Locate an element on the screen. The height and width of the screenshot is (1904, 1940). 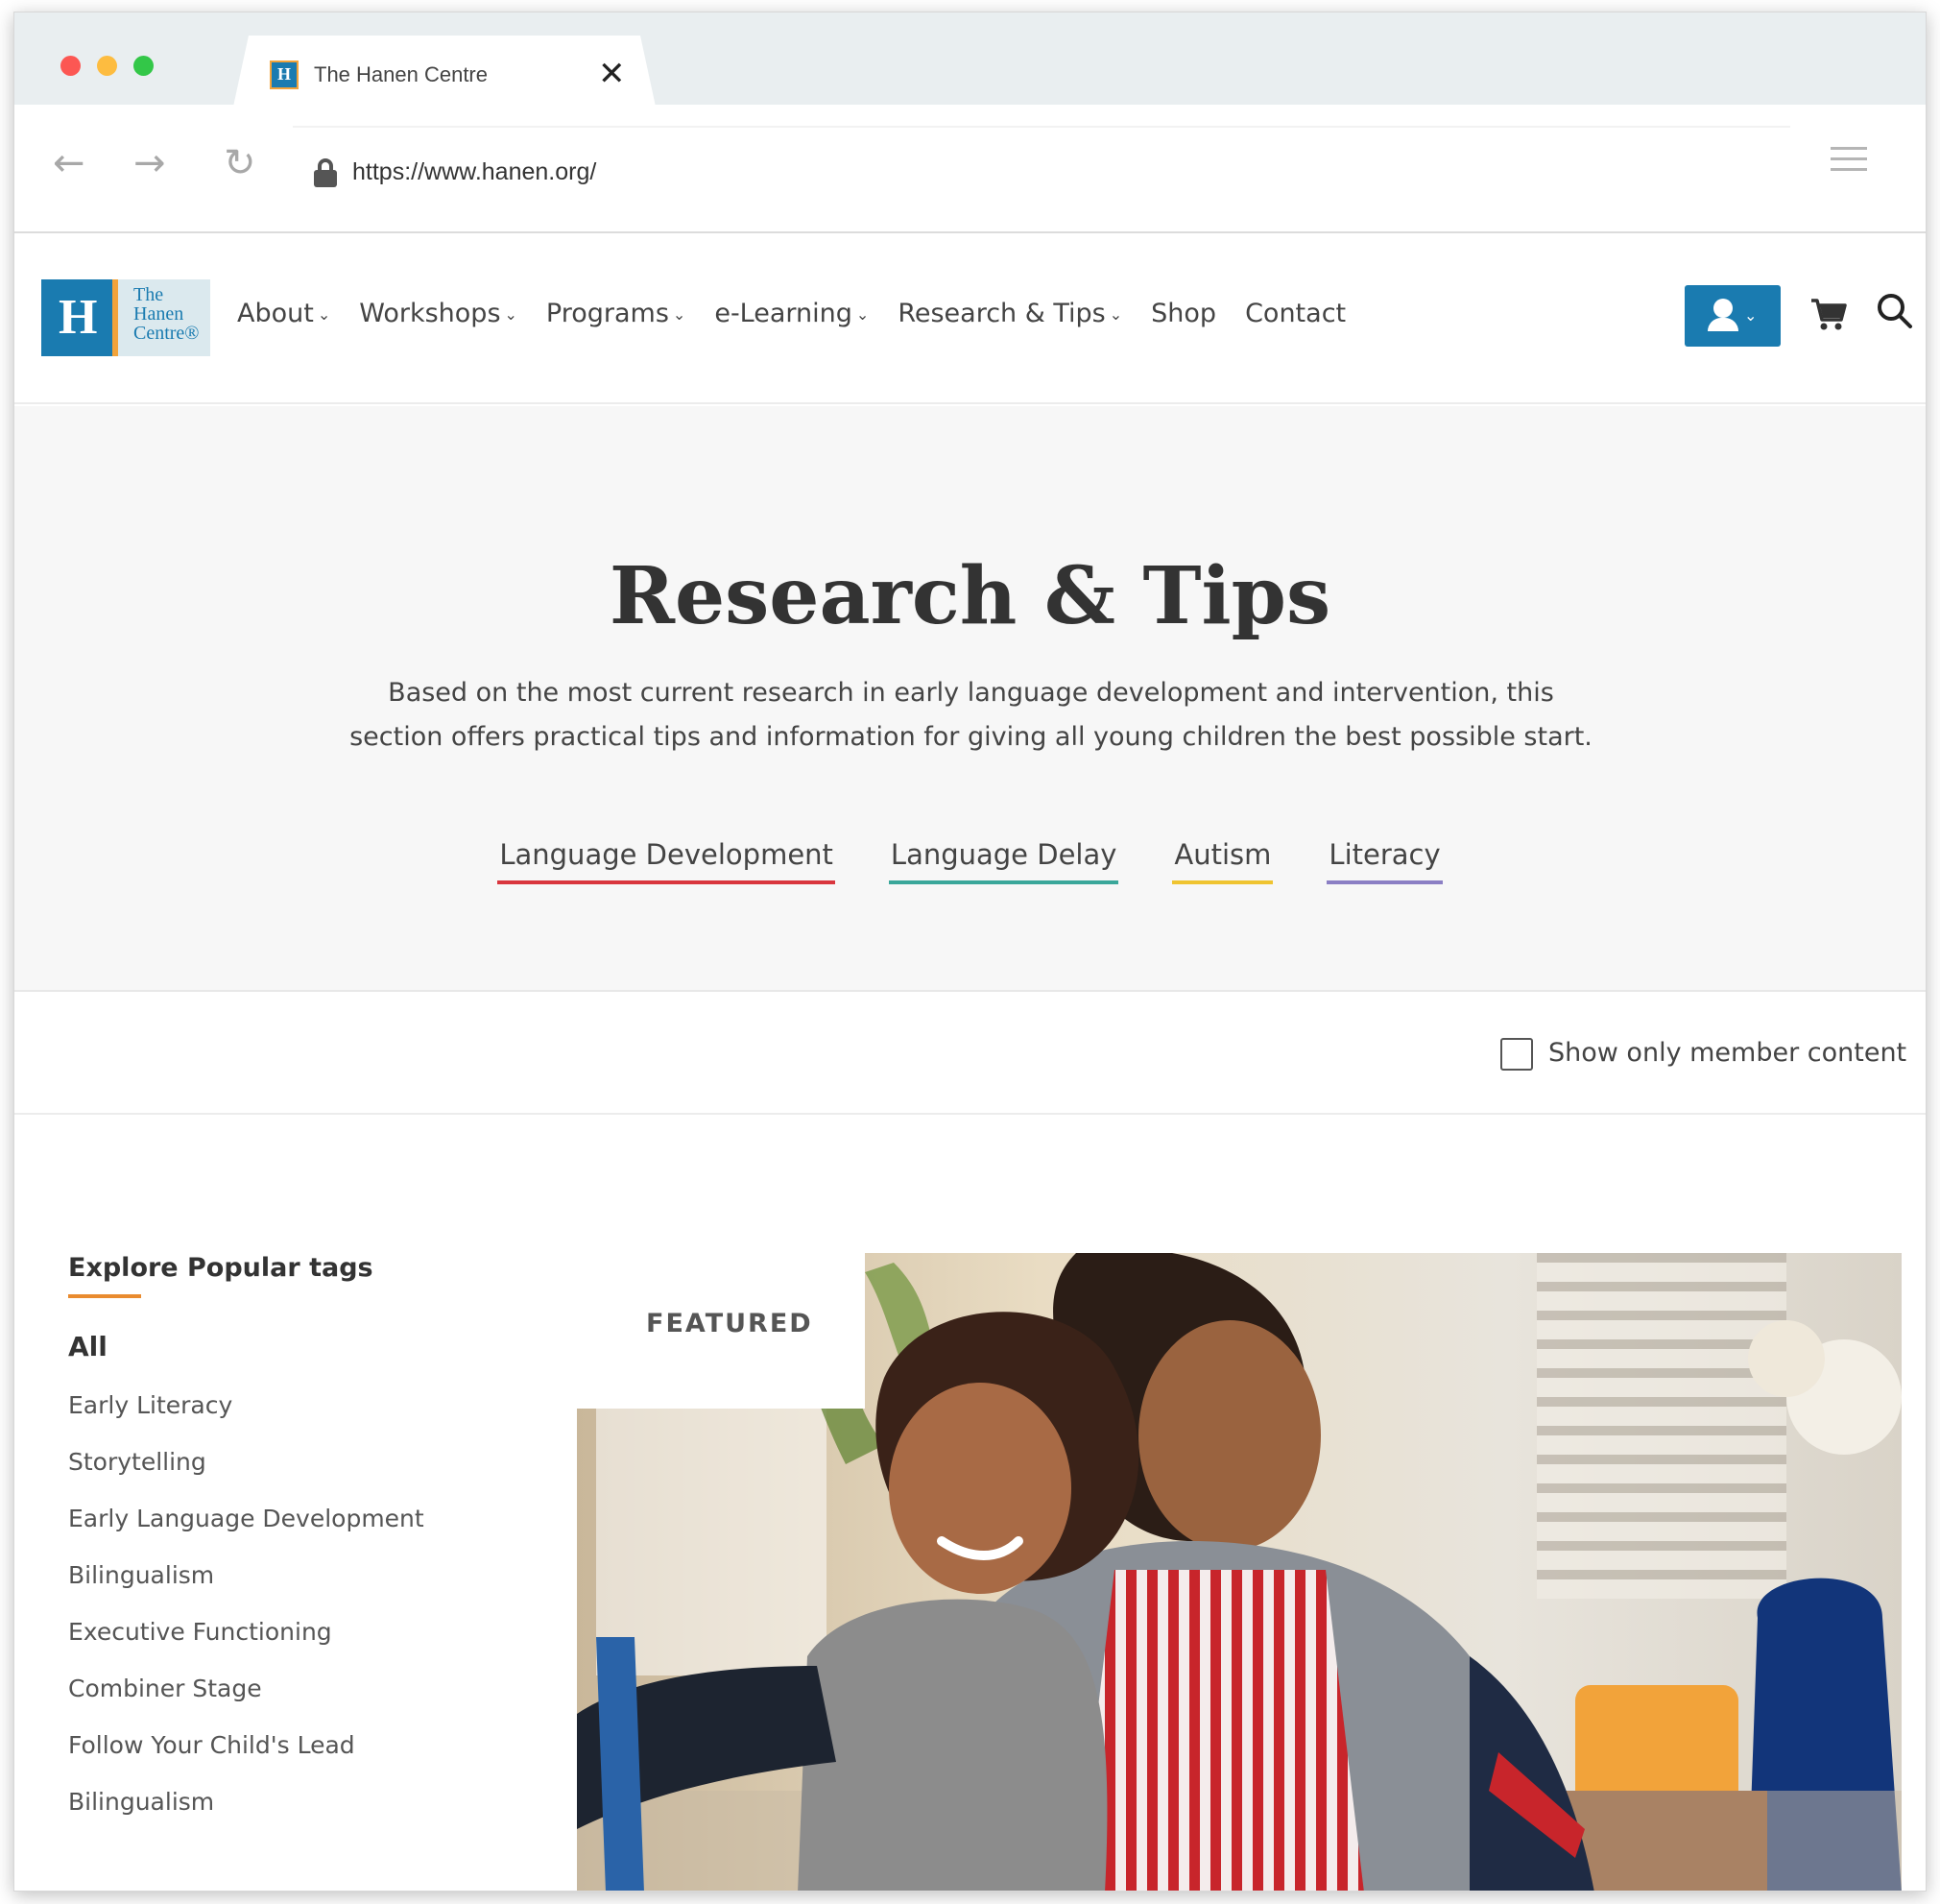
user-icon is located at coordinates (1723, 308).